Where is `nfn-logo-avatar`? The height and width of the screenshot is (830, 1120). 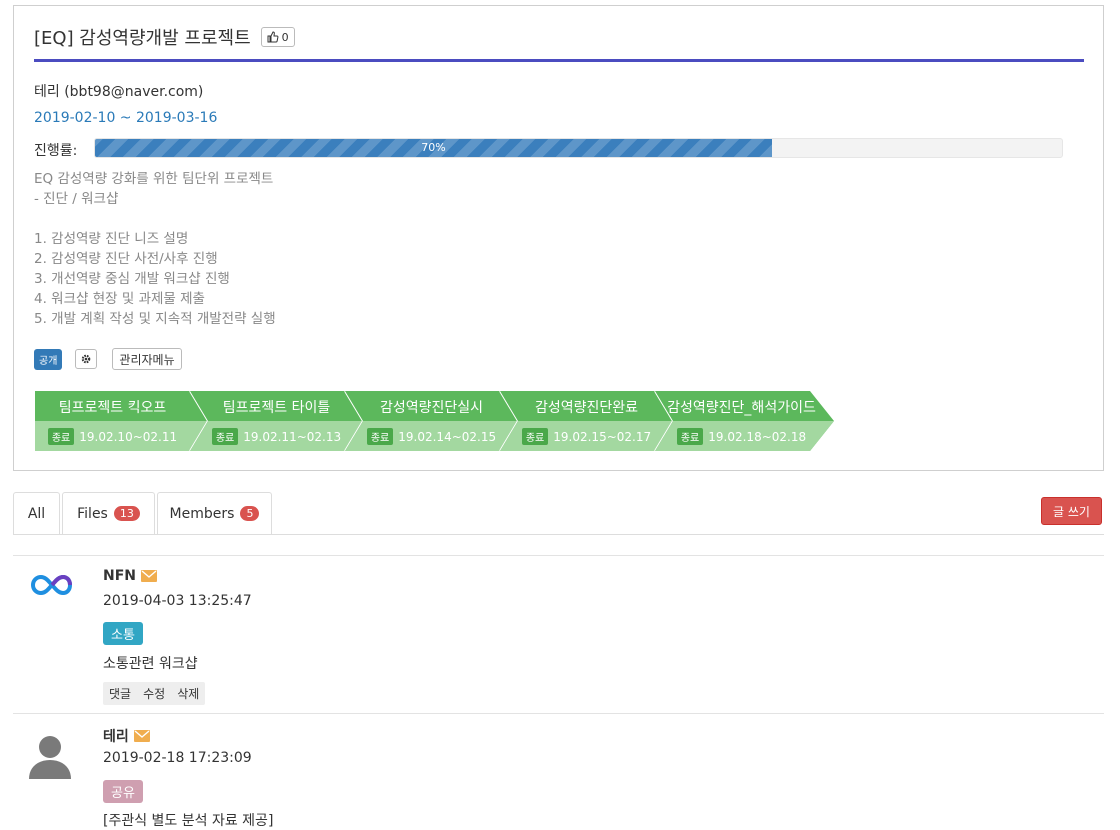
nfn-logo-avatar is located at coordinates (51, 585).